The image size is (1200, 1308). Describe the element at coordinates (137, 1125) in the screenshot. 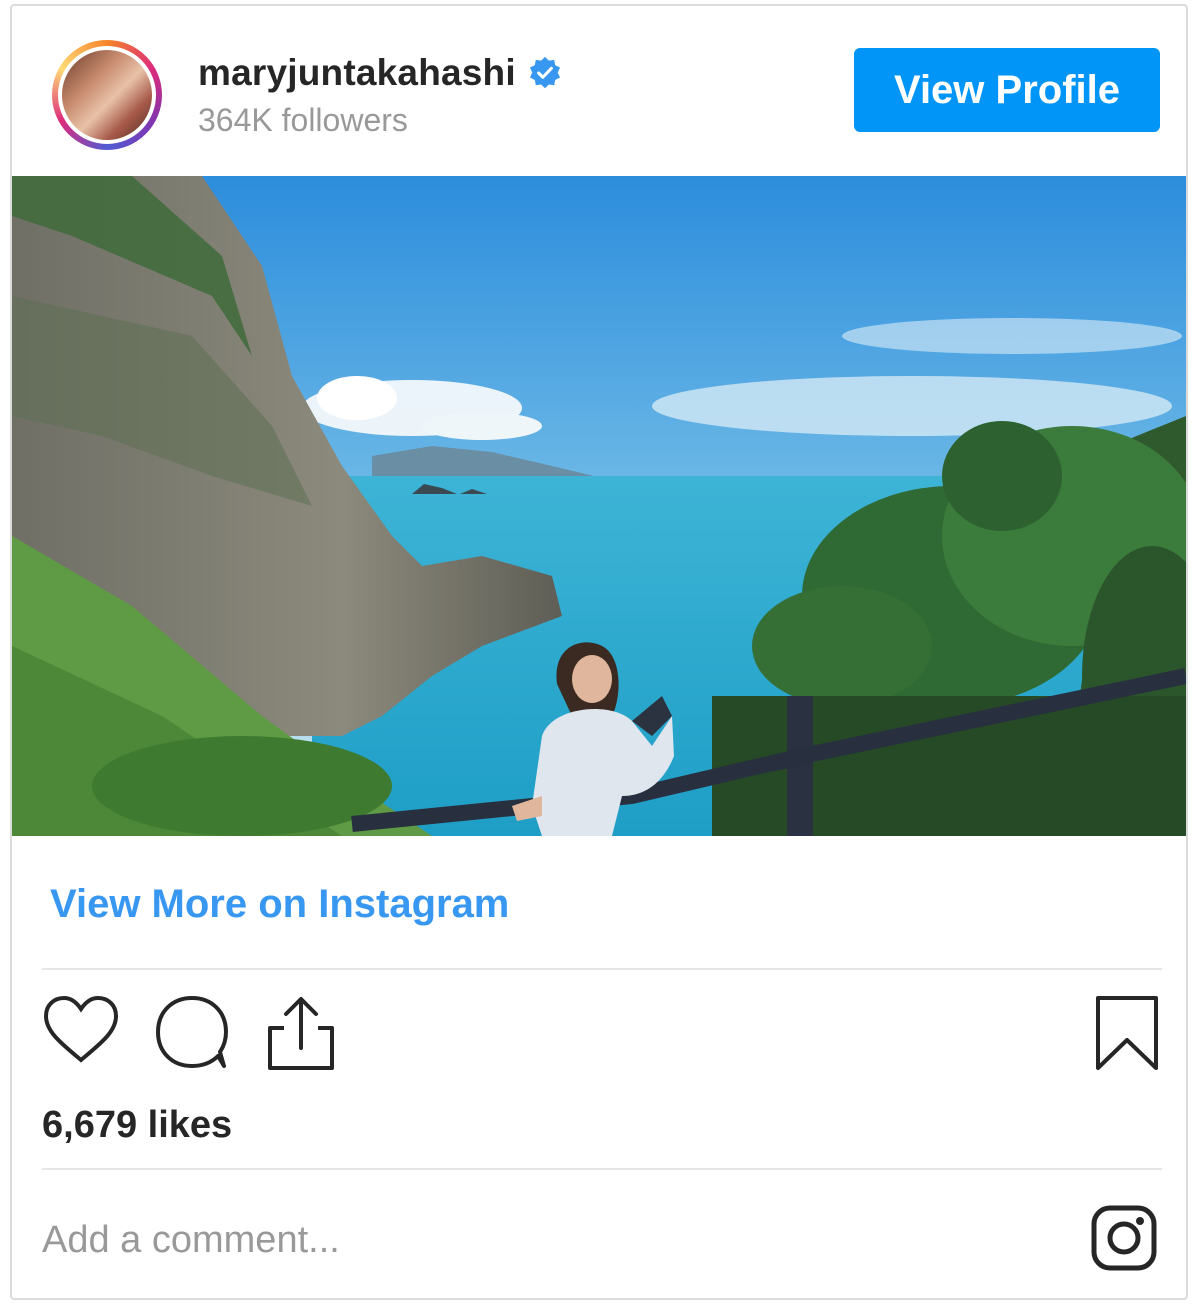

I see `like-count: 6,679 likes` at that location.